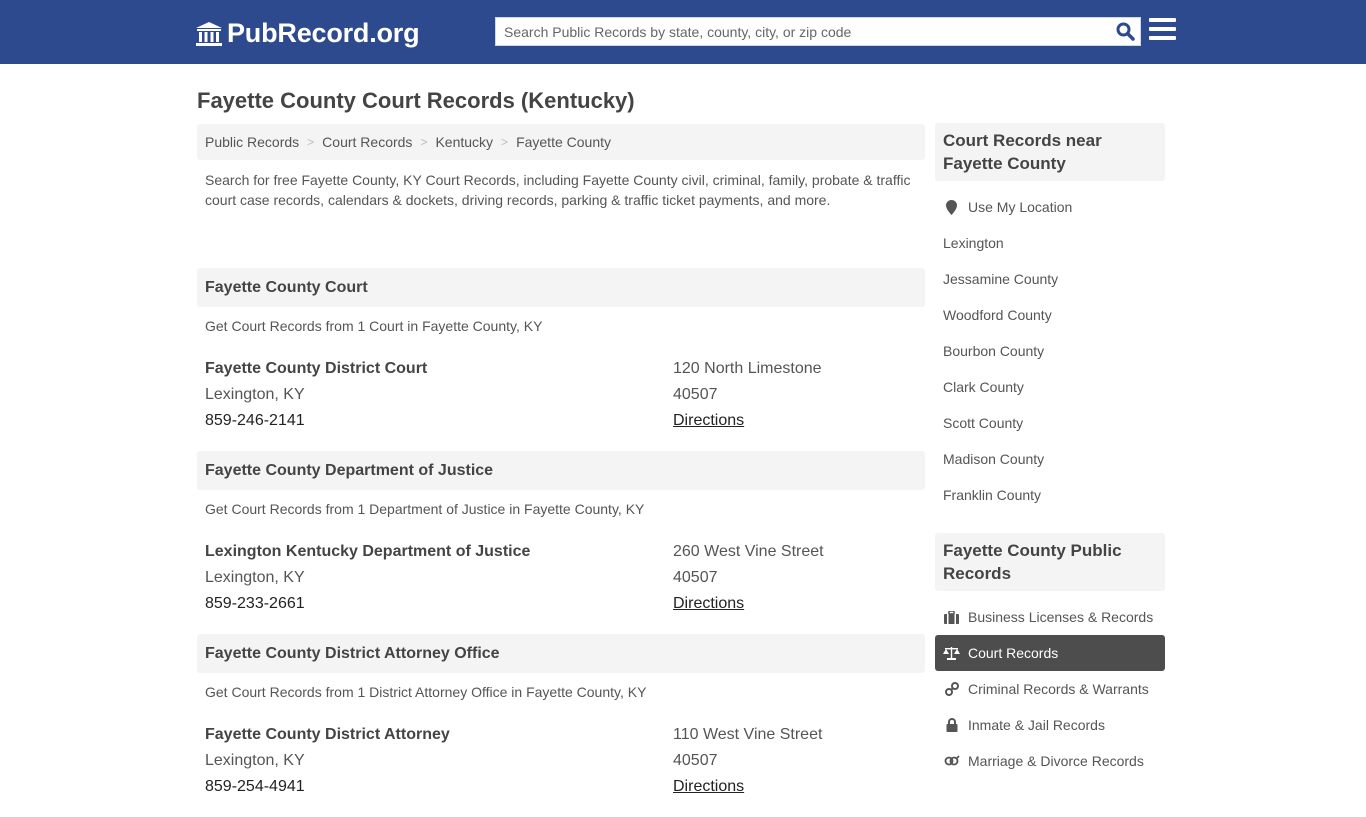 Image resolution: width=1366 pixels, height=817 pixels. Describe the element at coordinates (439, 787) in the screenshot. I see `entry-phone: 859-254-4941` at that location.